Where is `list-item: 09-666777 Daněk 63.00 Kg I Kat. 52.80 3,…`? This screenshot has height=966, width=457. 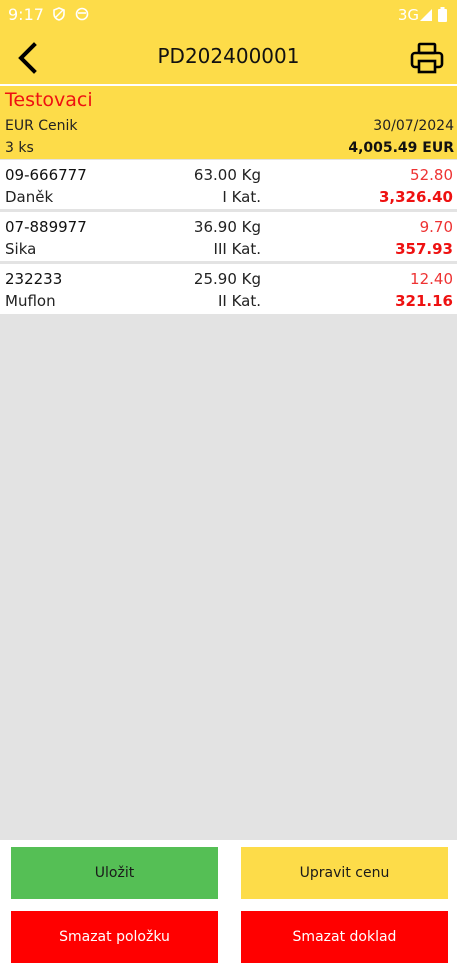 list-item: 09-666777 Daněk 63.00 Kg I Kat. 52.80 3,… is located at coordinates (228, 186).